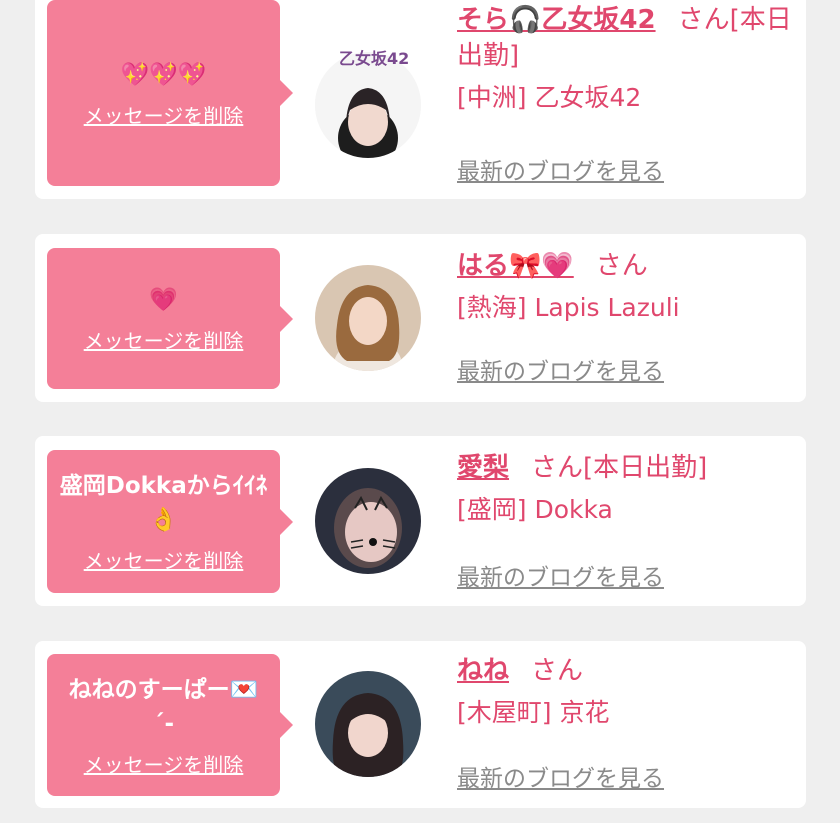 The height and width of the screenshot is (823, 840). Describe the element at coordinates (163, 74) in the screenshot. I see `message-text: 💖💖💖` at that location.